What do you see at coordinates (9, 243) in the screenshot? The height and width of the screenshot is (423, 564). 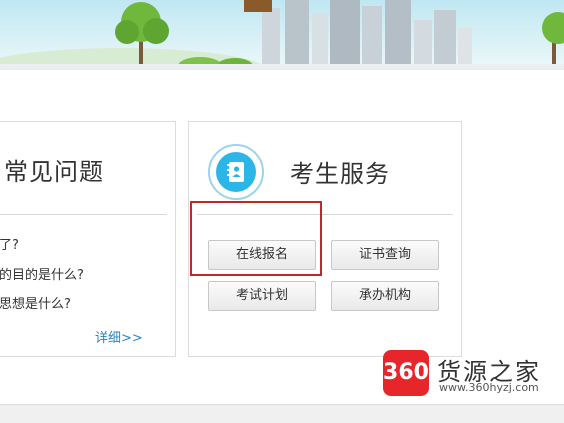 I see `faq-item: 了?` at bounding box center [9, 243].